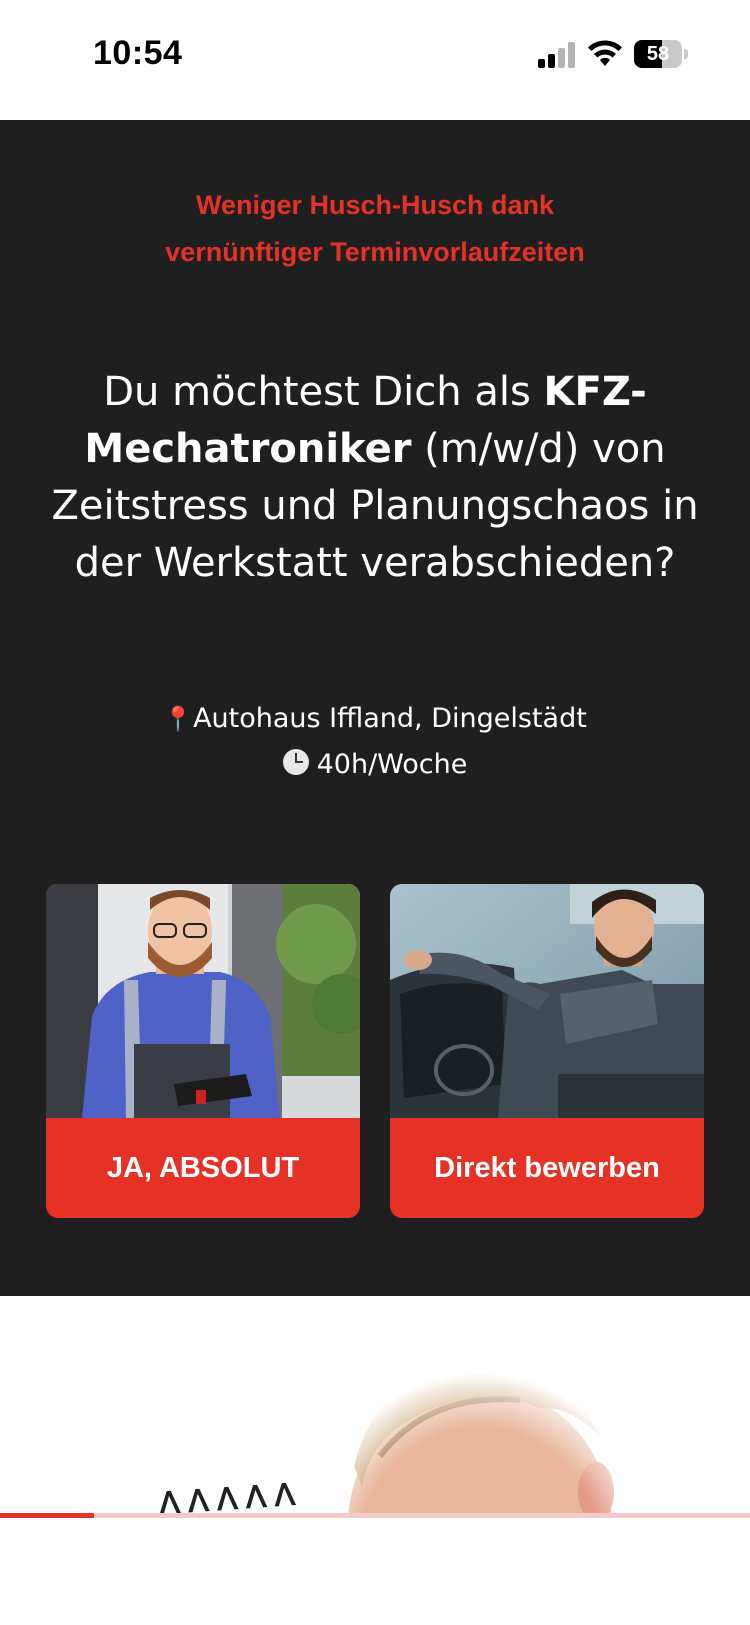 The height and width of the screenshot is (1625, 750). What do you see at coordinates (375, 252) in the screenshot?
I see `kicker-line-2: vernünftiger Terminvorlaufzeiten` at bounding box center [375, 252].